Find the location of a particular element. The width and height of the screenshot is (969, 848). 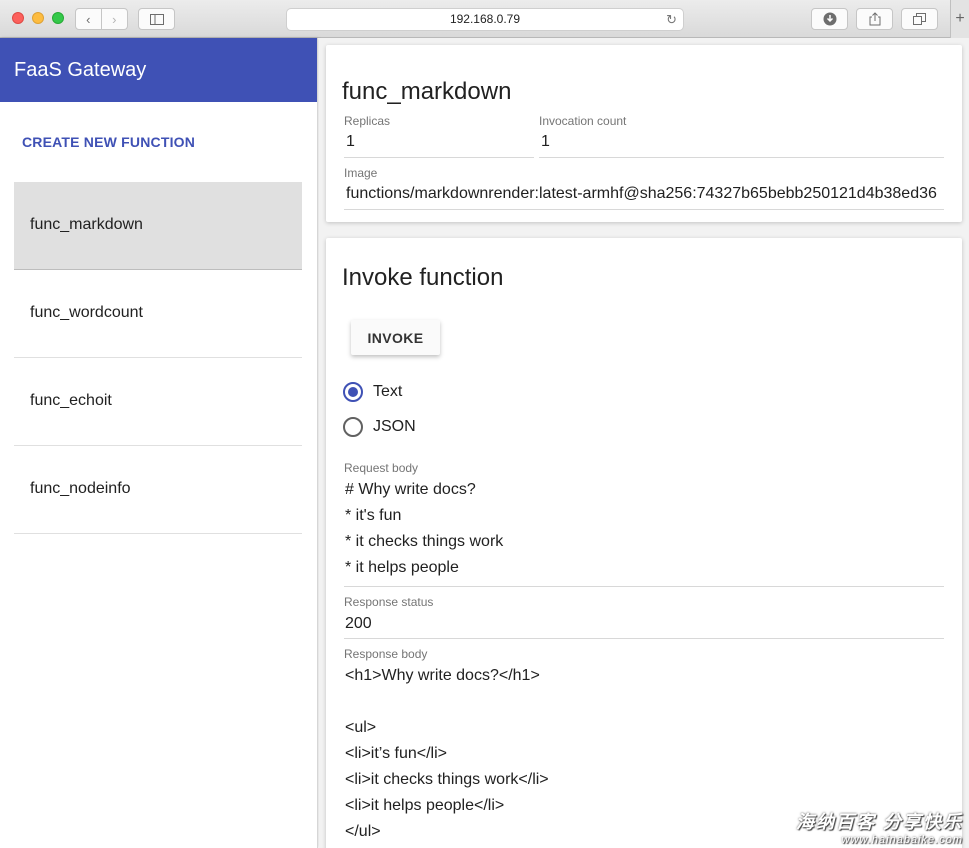

radio-checked-icon is located at coordinates (353, 392).